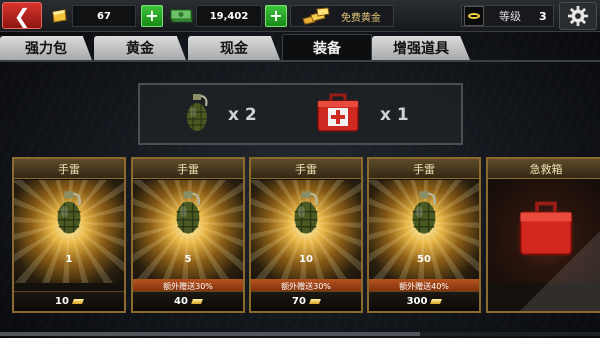 The height and width of the screenshot is (338, 600). I want to click on tab-divider, so click(300, 61).